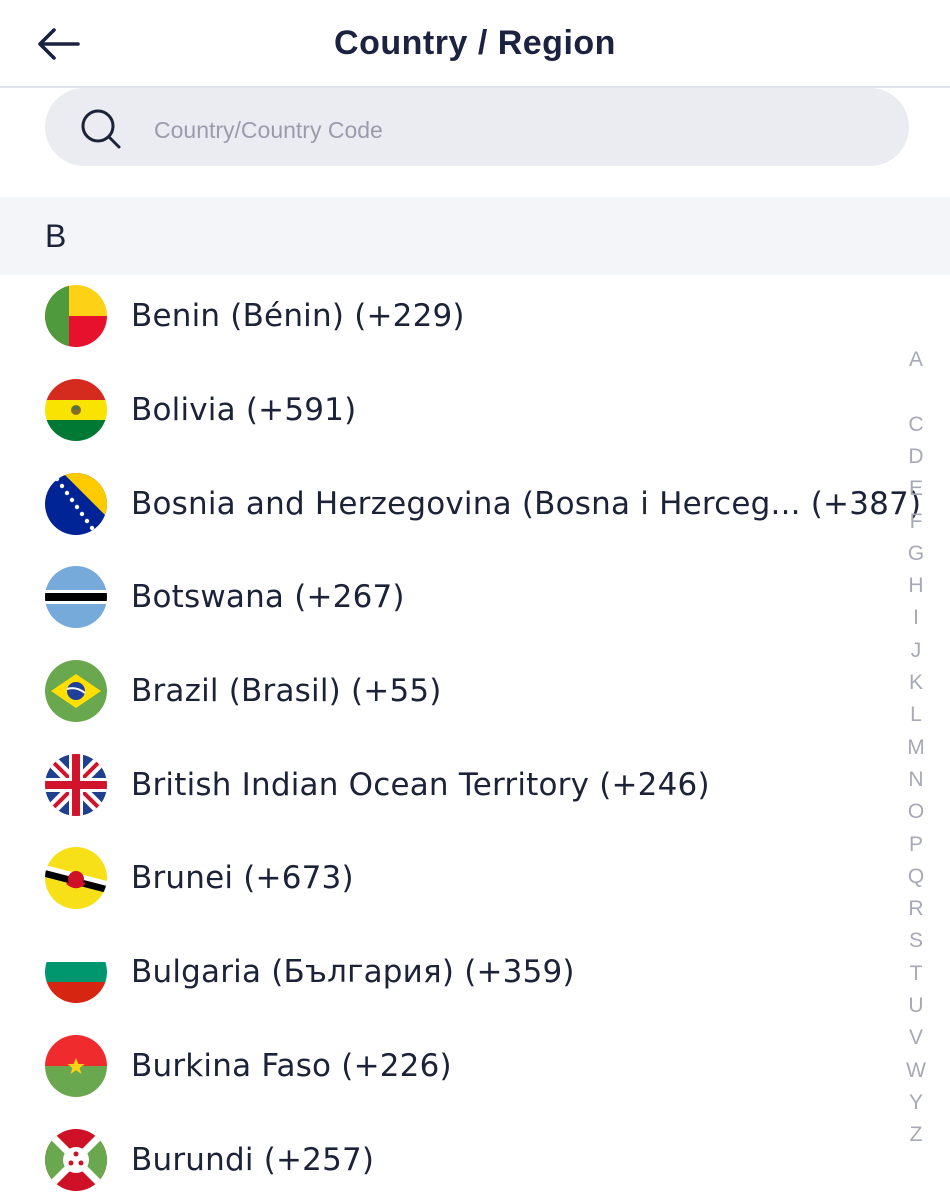 This screenshot has width=950, height=1204. What do you see at coordinates (916, 1006) in the screenshot?
I see `index-letter-u: U` at bounding box center [916, 1006].